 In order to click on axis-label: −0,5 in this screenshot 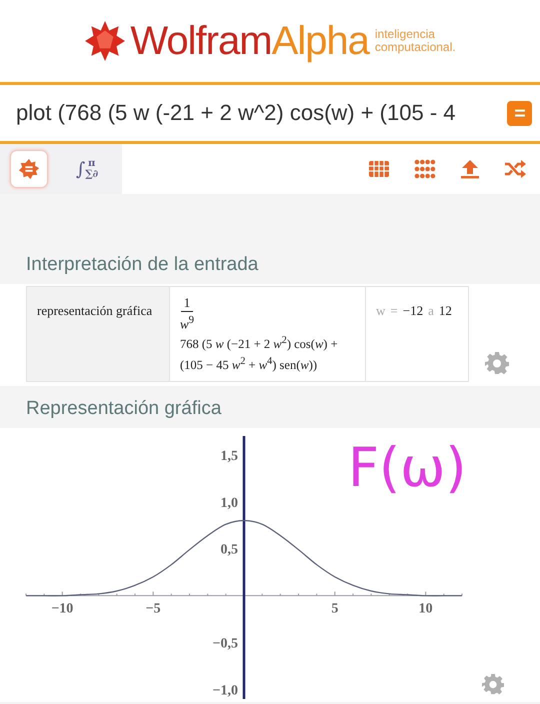, I will do `click(225, 644)`.